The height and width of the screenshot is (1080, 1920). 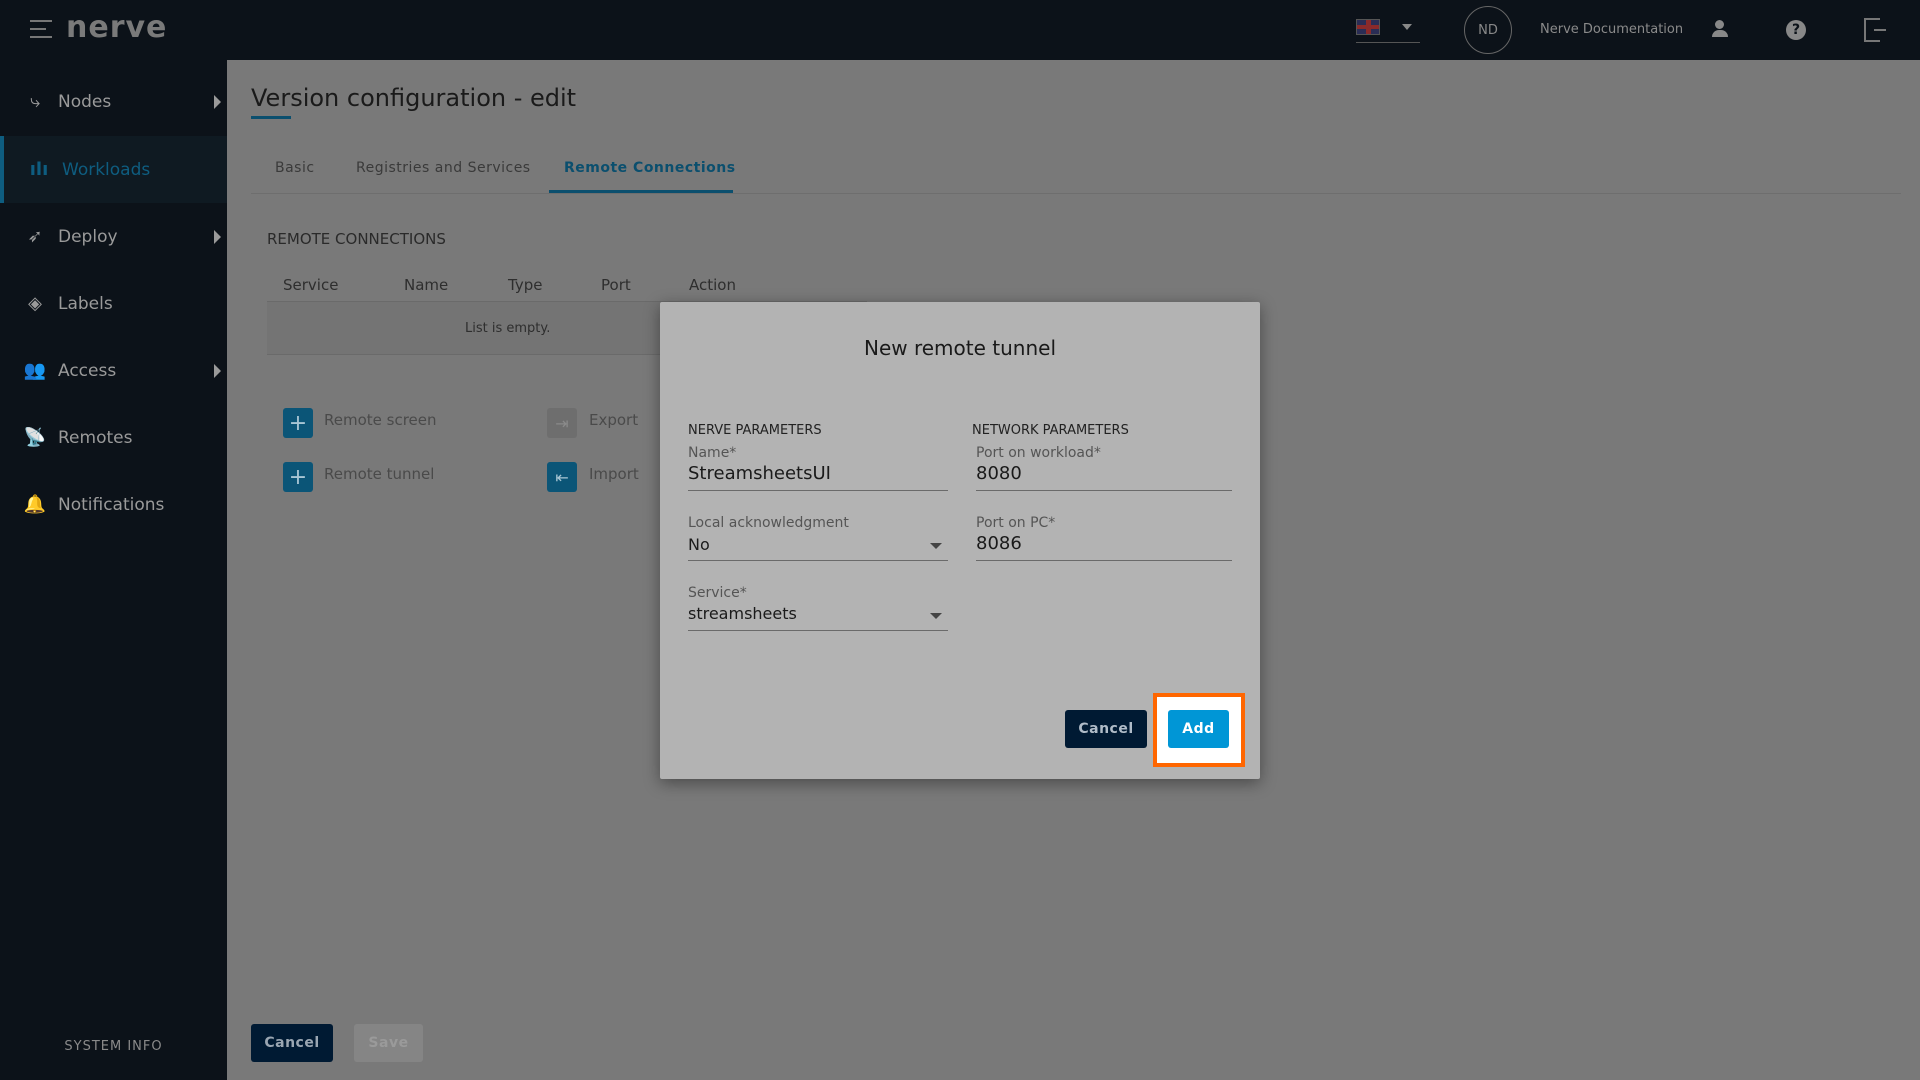 I want to click on export-button: ⇥, so click(x=562, y=423).